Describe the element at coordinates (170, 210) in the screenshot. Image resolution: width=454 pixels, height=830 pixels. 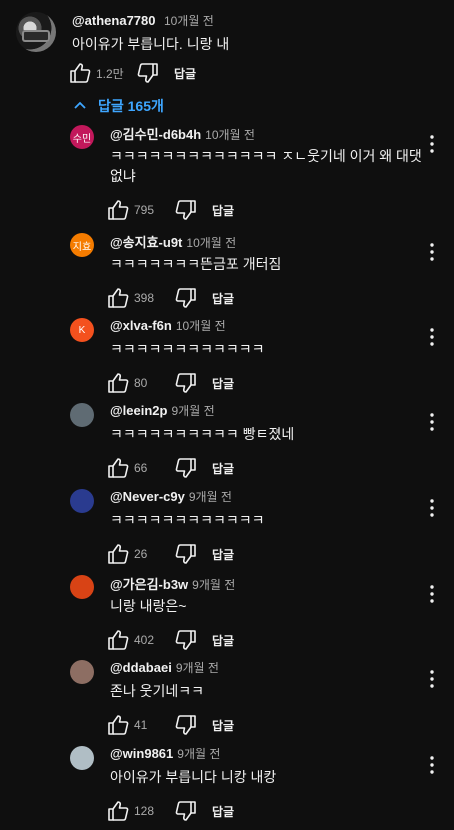
I see `reply-actions: 795 답글` at that location.